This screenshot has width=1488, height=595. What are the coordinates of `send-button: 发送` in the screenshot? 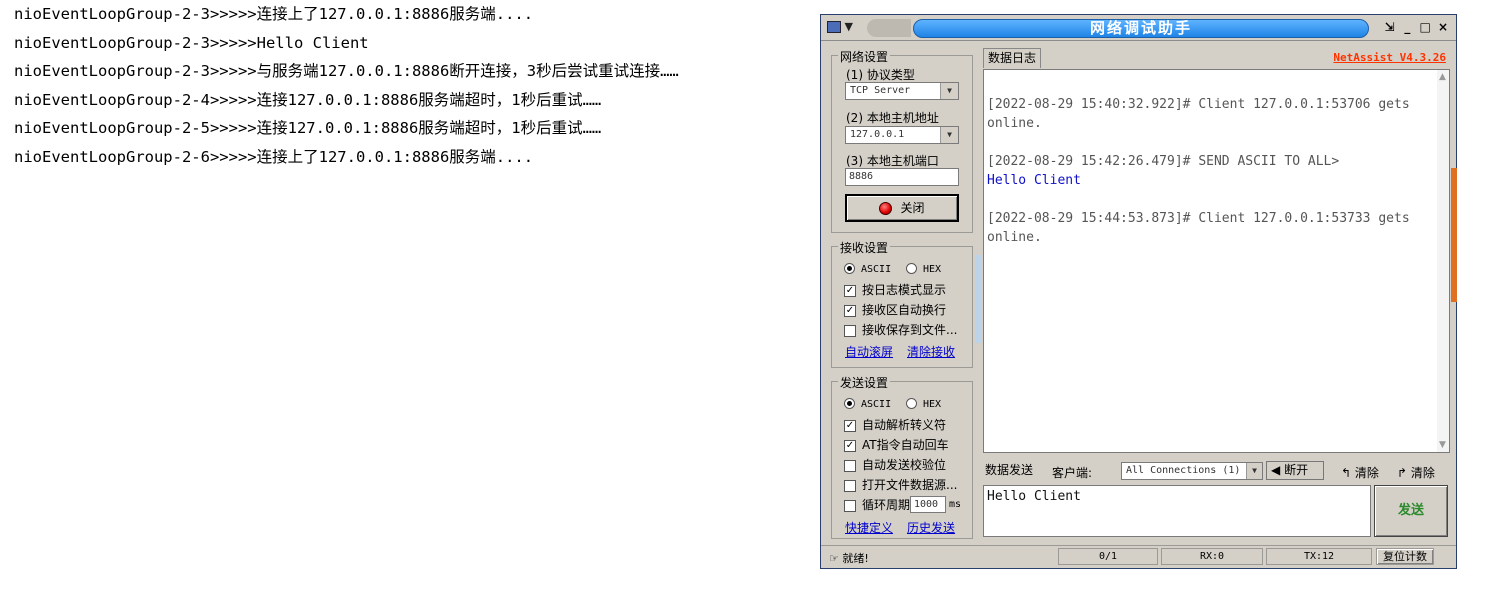 It's located at (1411, 511).